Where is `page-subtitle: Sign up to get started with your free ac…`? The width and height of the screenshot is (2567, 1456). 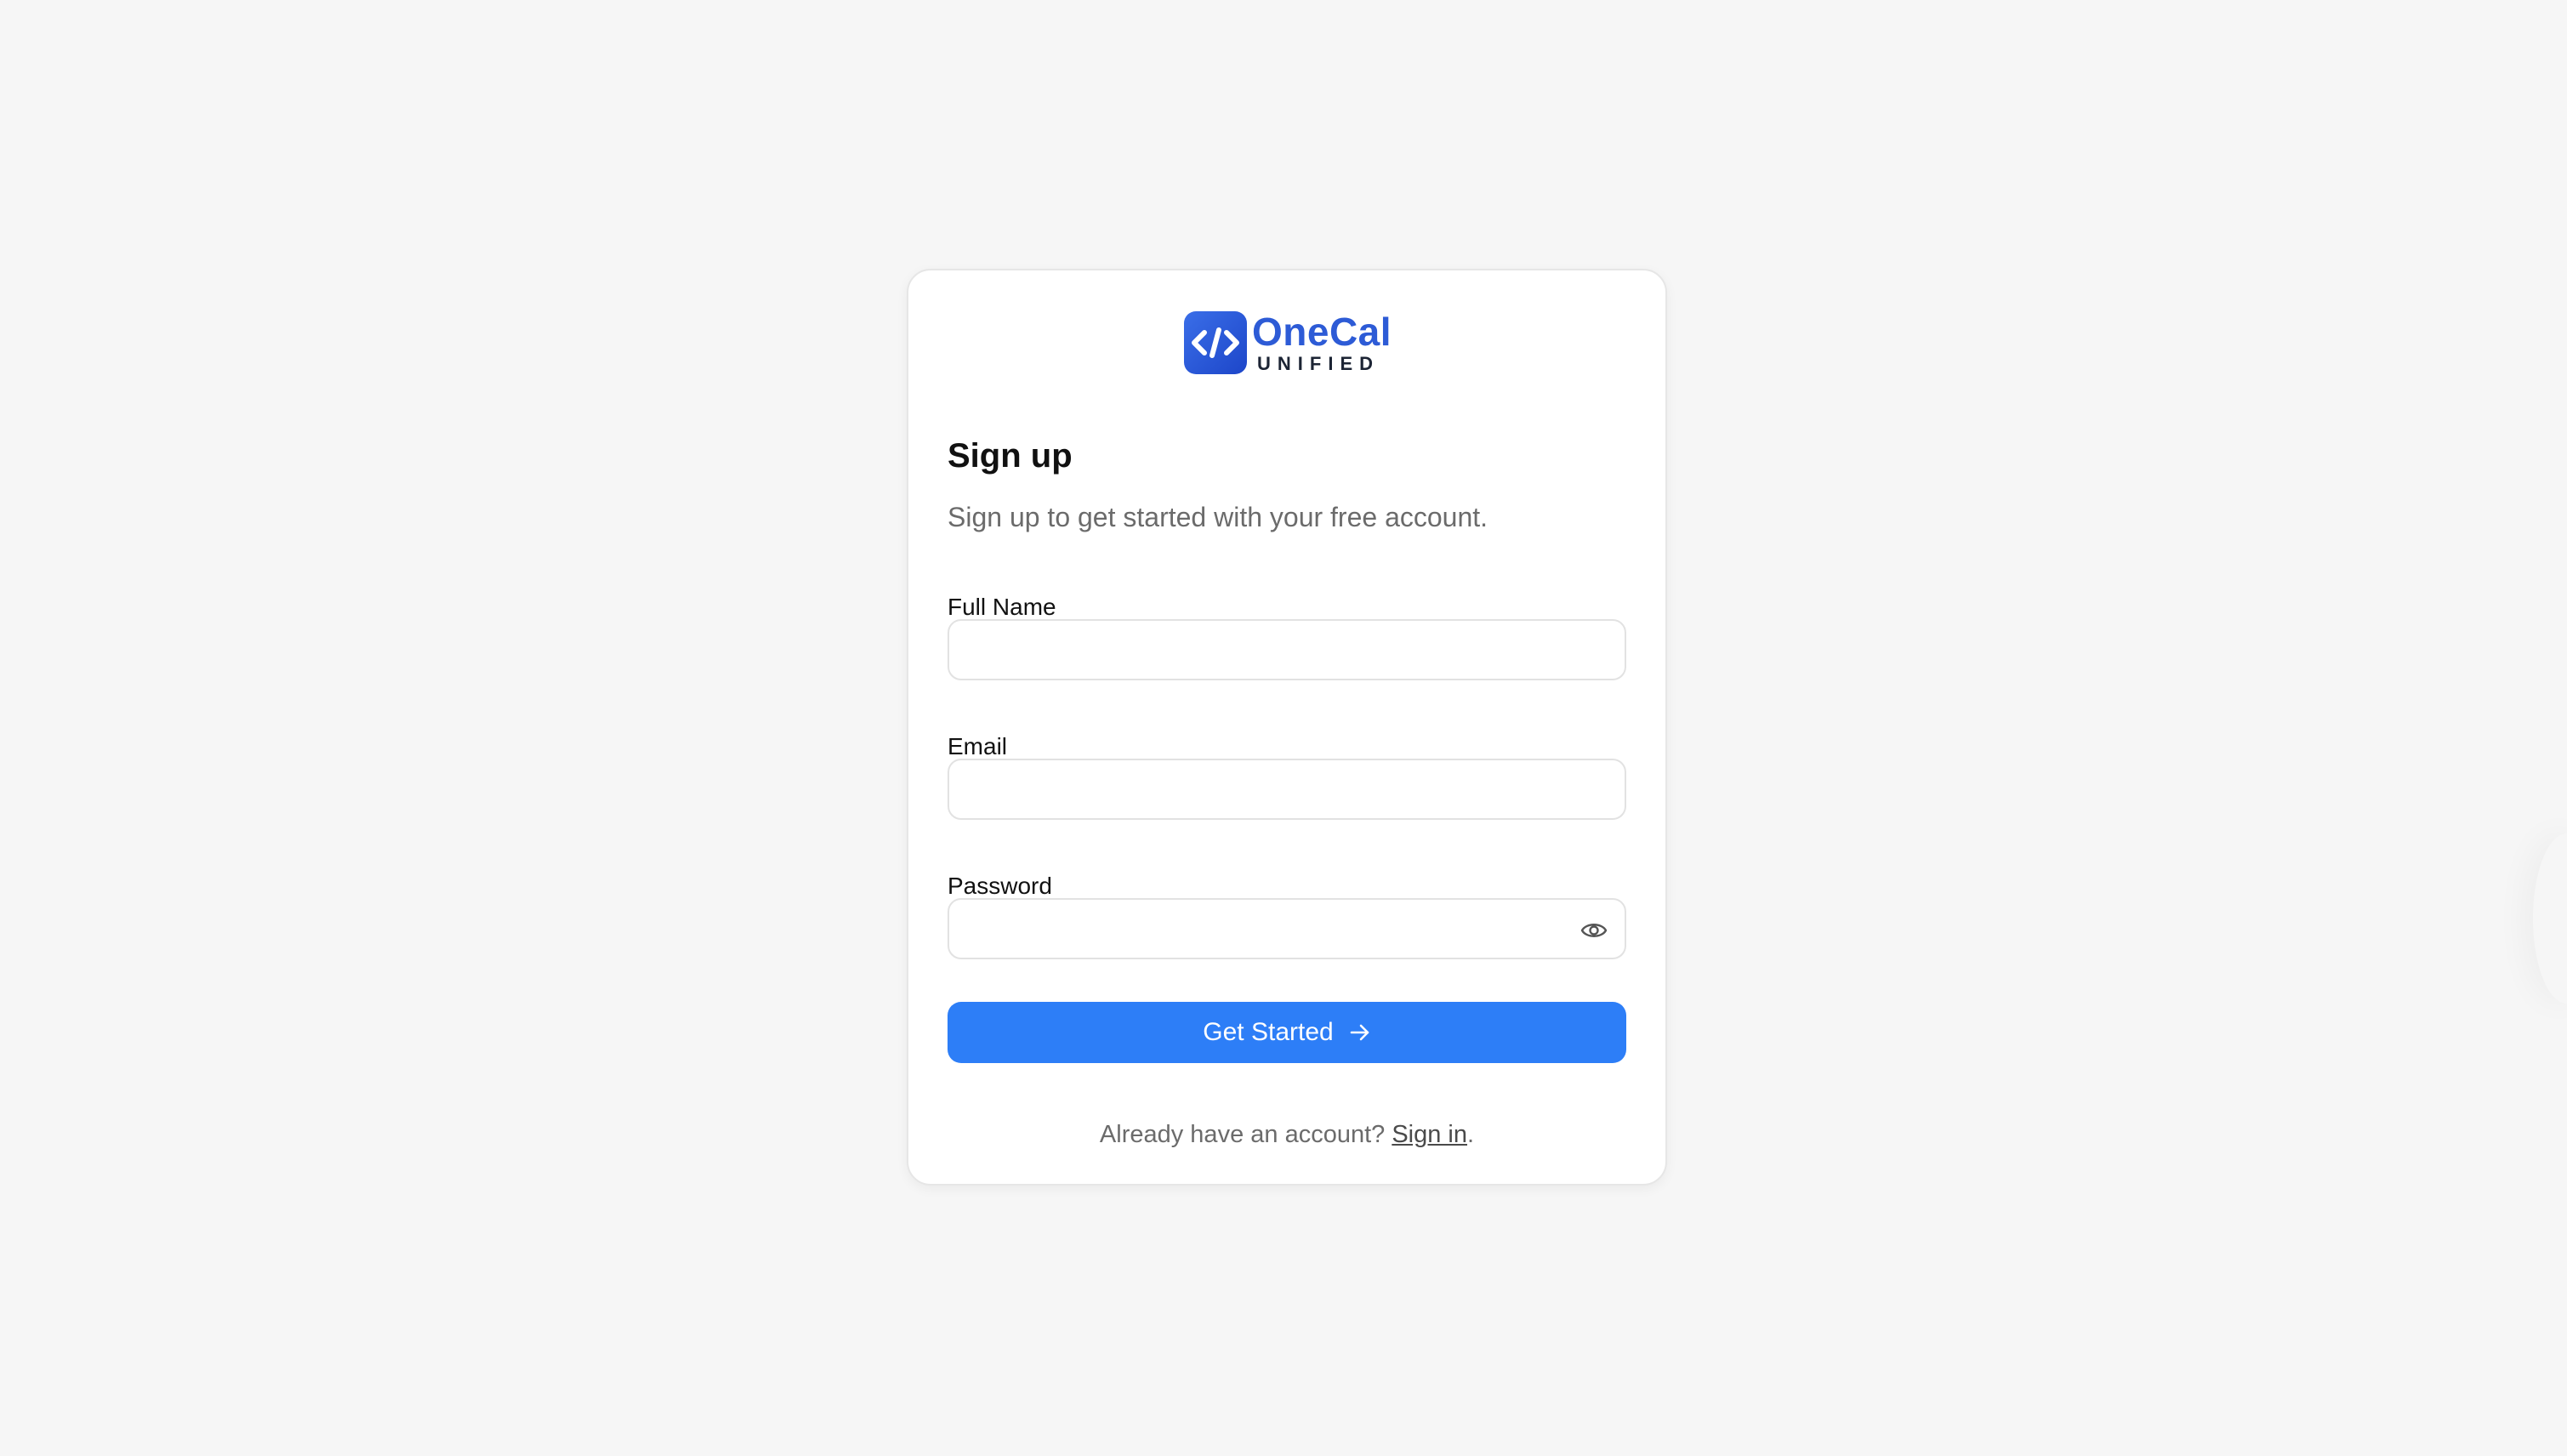
page-subtitle: Sign up to get started with your free ac… is located at coordinates (1218, 517).